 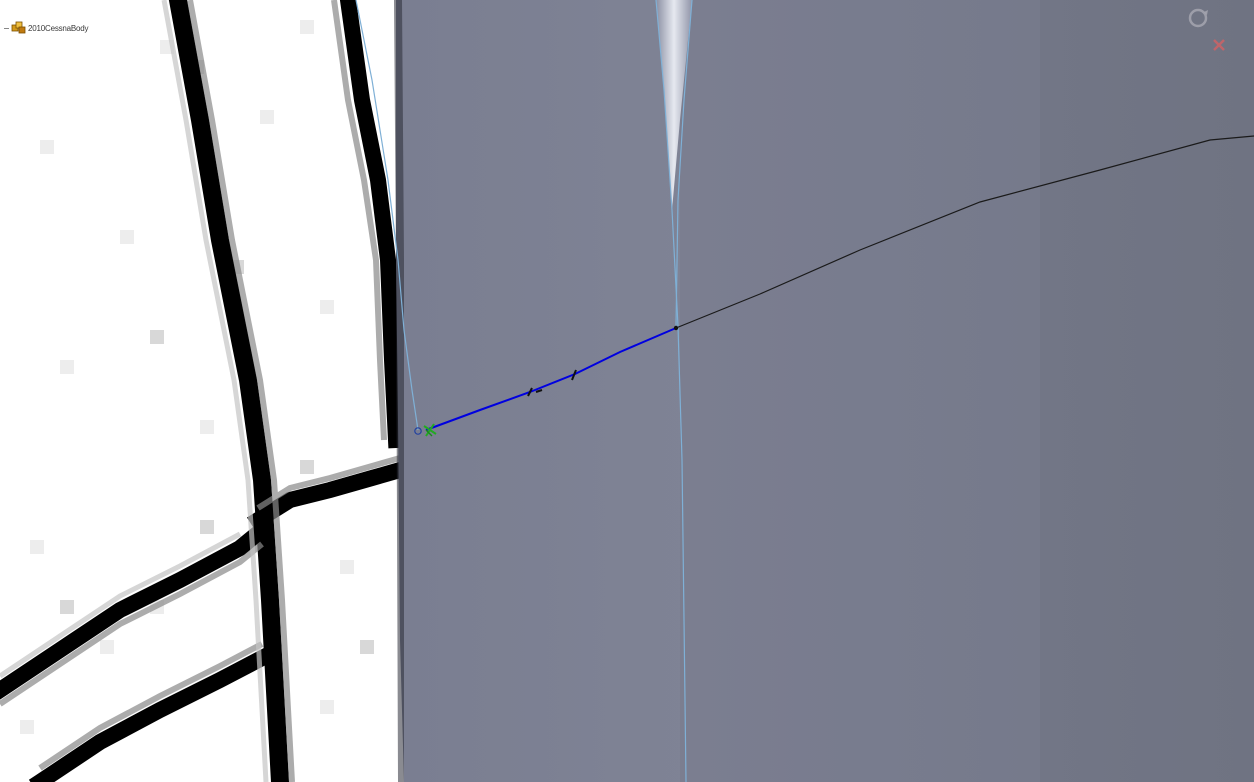 What do you see at coordinates (676, 328) in the screenshot?
I see `spline-endpoint` at bounding box center [676, 328].